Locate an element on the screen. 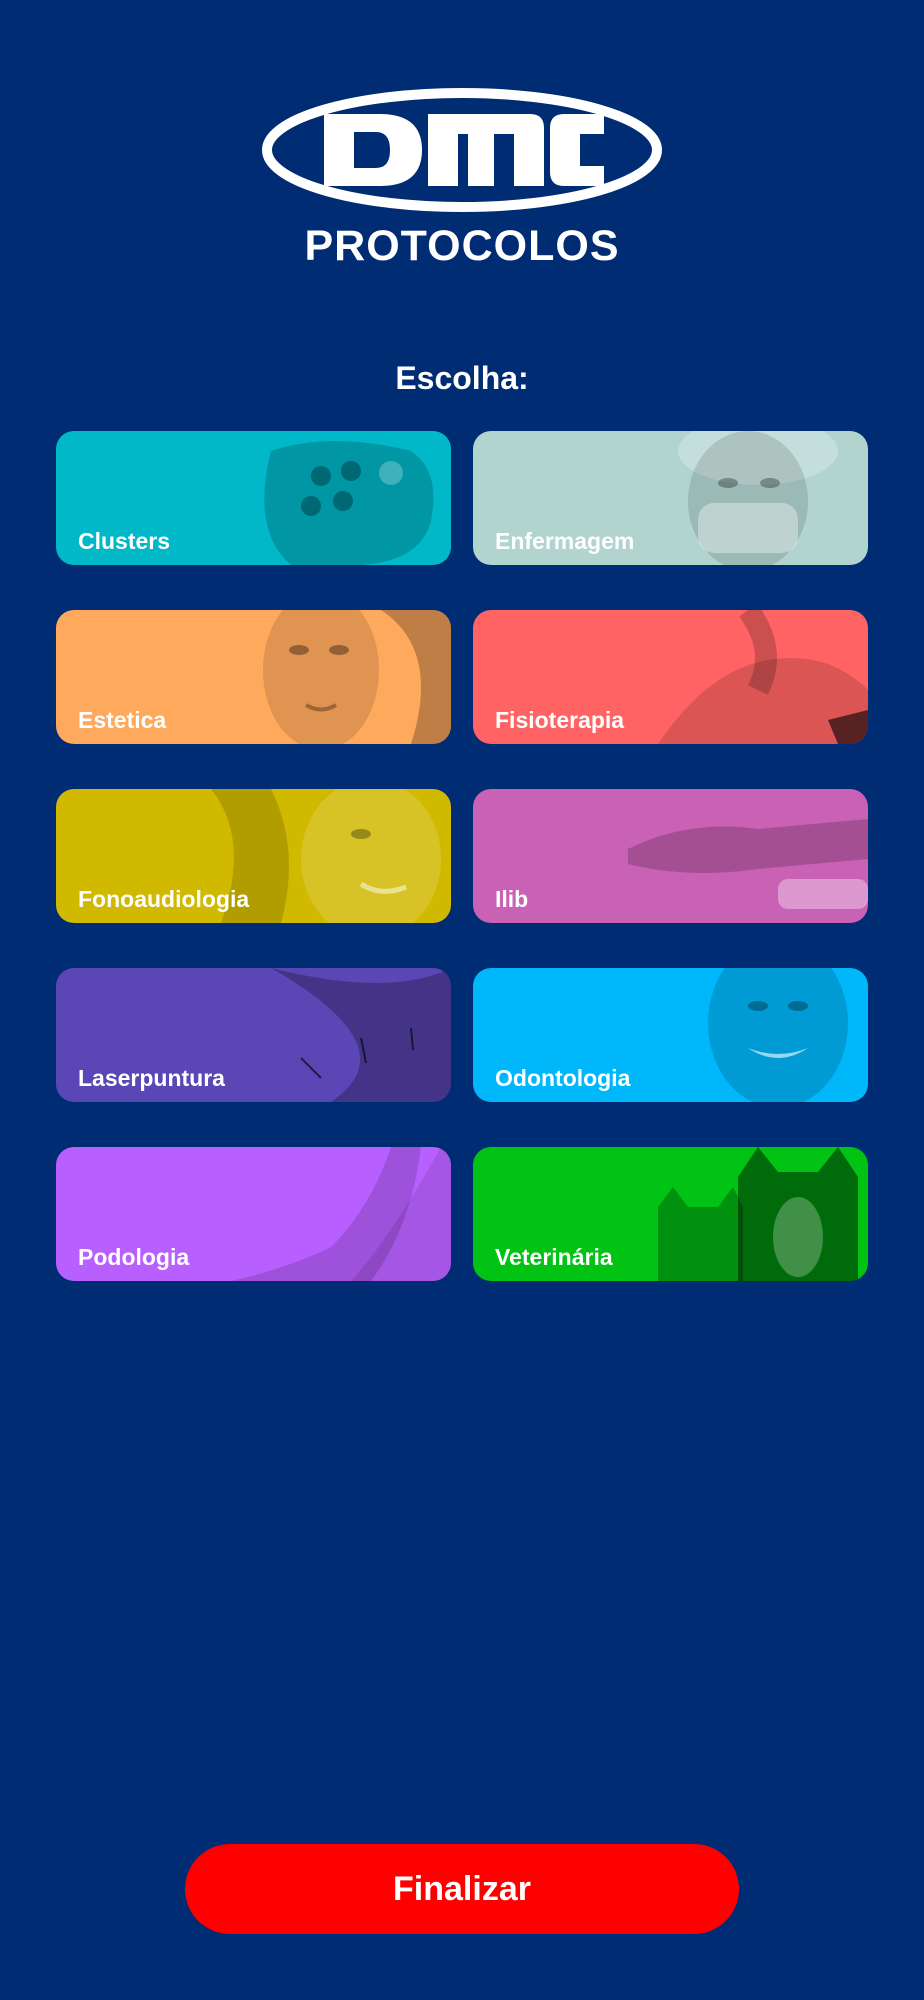  app-subtitle: PROTOCOLOS is located at coordinates (462, 246).